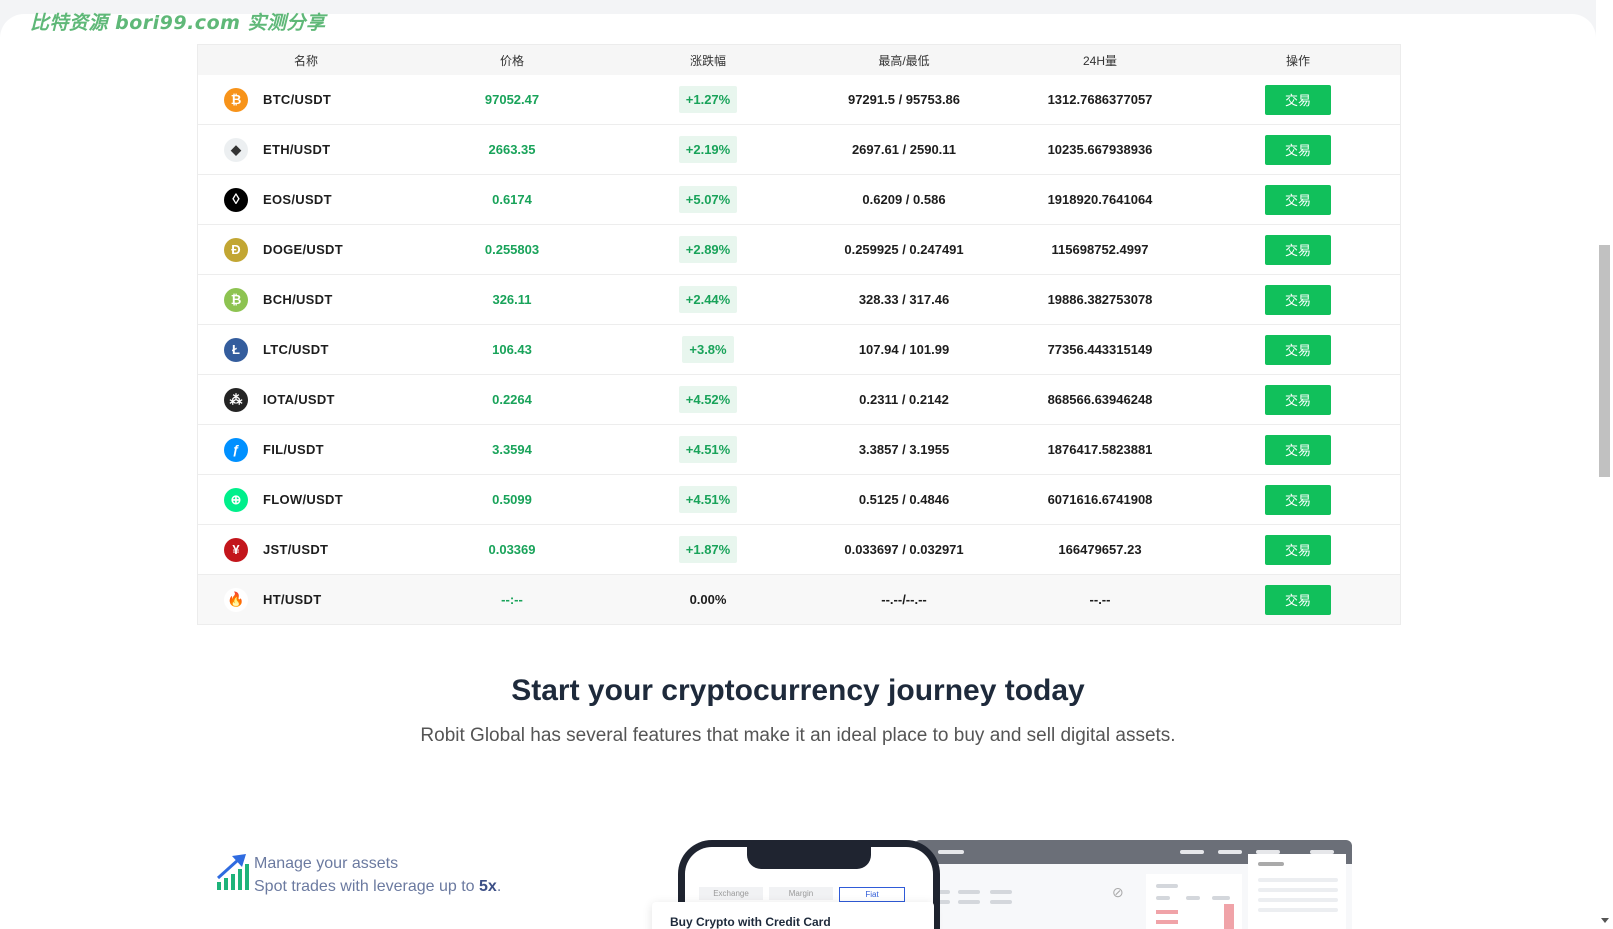 The image size is (1613, 929). What do you see at coordinates (1100, 499) in the screenshot?
I see `volume-cell: 6071616.6741908` at bounding box center [1100, 499].